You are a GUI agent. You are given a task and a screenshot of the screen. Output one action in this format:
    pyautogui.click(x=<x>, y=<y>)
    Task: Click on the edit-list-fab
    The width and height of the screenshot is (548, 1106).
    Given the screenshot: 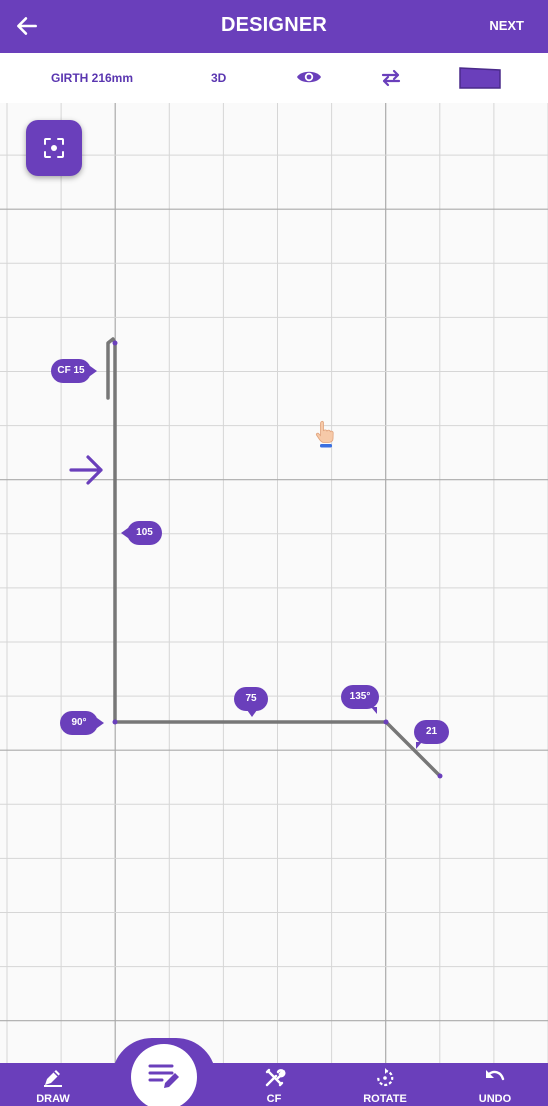 What is the action you would take?
    pyautogui.click(x=164, y=1075)
    